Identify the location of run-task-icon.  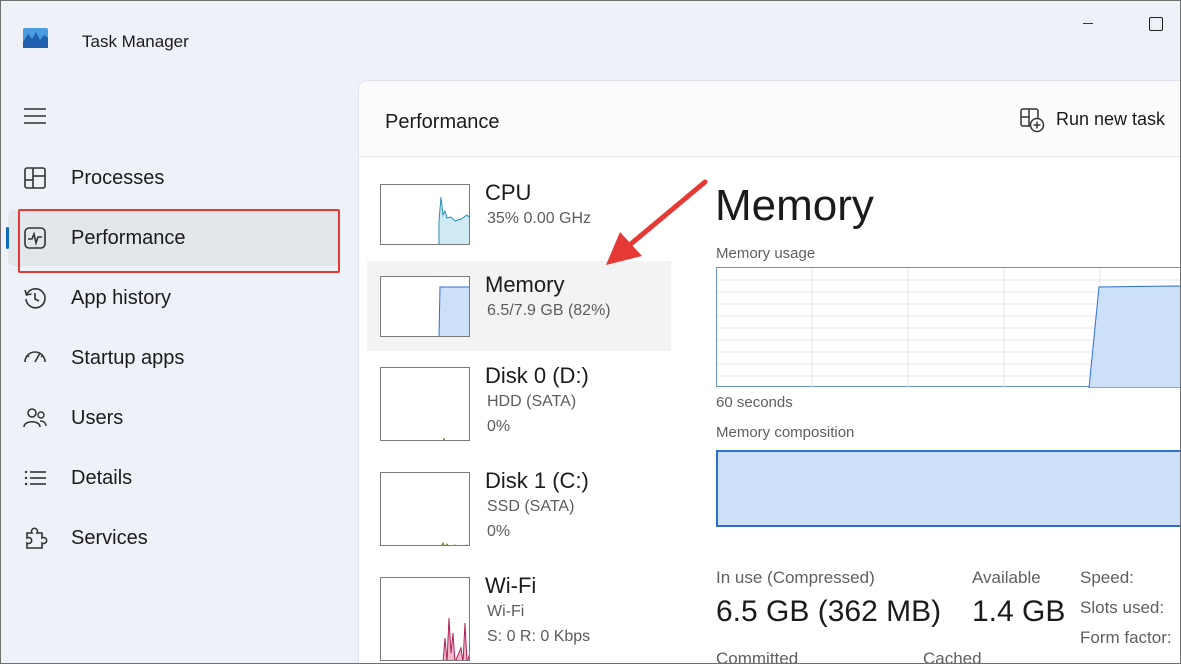
(1032, 120).